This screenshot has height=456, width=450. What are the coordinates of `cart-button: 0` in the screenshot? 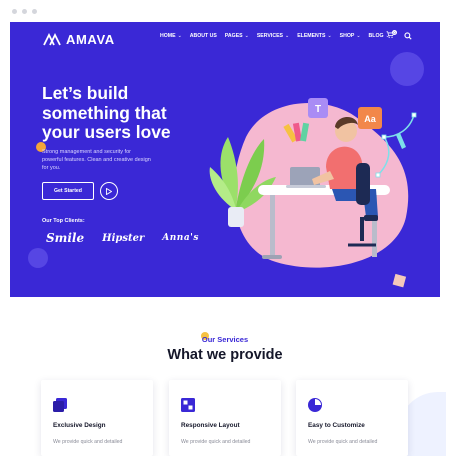 It's located at (391, 35).